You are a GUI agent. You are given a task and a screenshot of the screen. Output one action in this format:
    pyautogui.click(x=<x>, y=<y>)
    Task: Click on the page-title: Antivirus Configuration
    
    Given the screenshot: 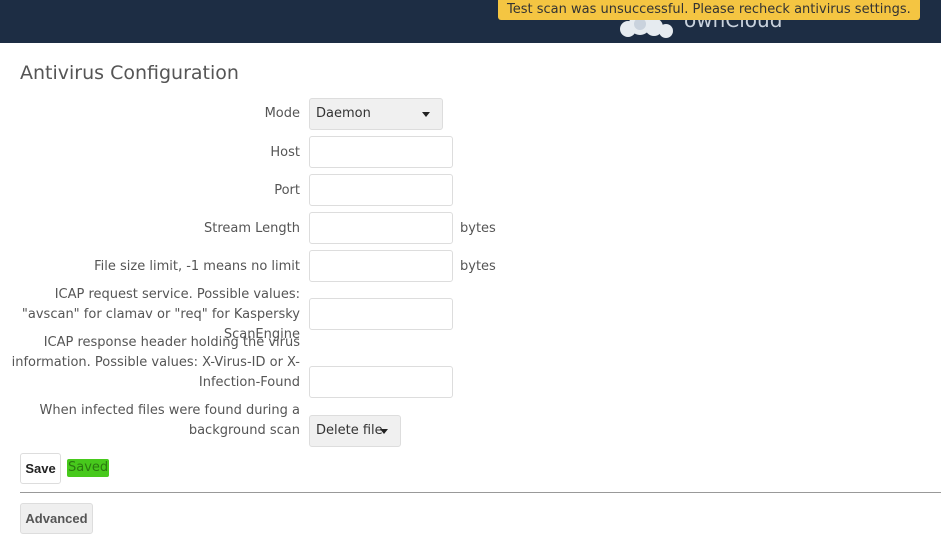 What is the action you would take?
    pyautogui.click(x=129, y=73)
    